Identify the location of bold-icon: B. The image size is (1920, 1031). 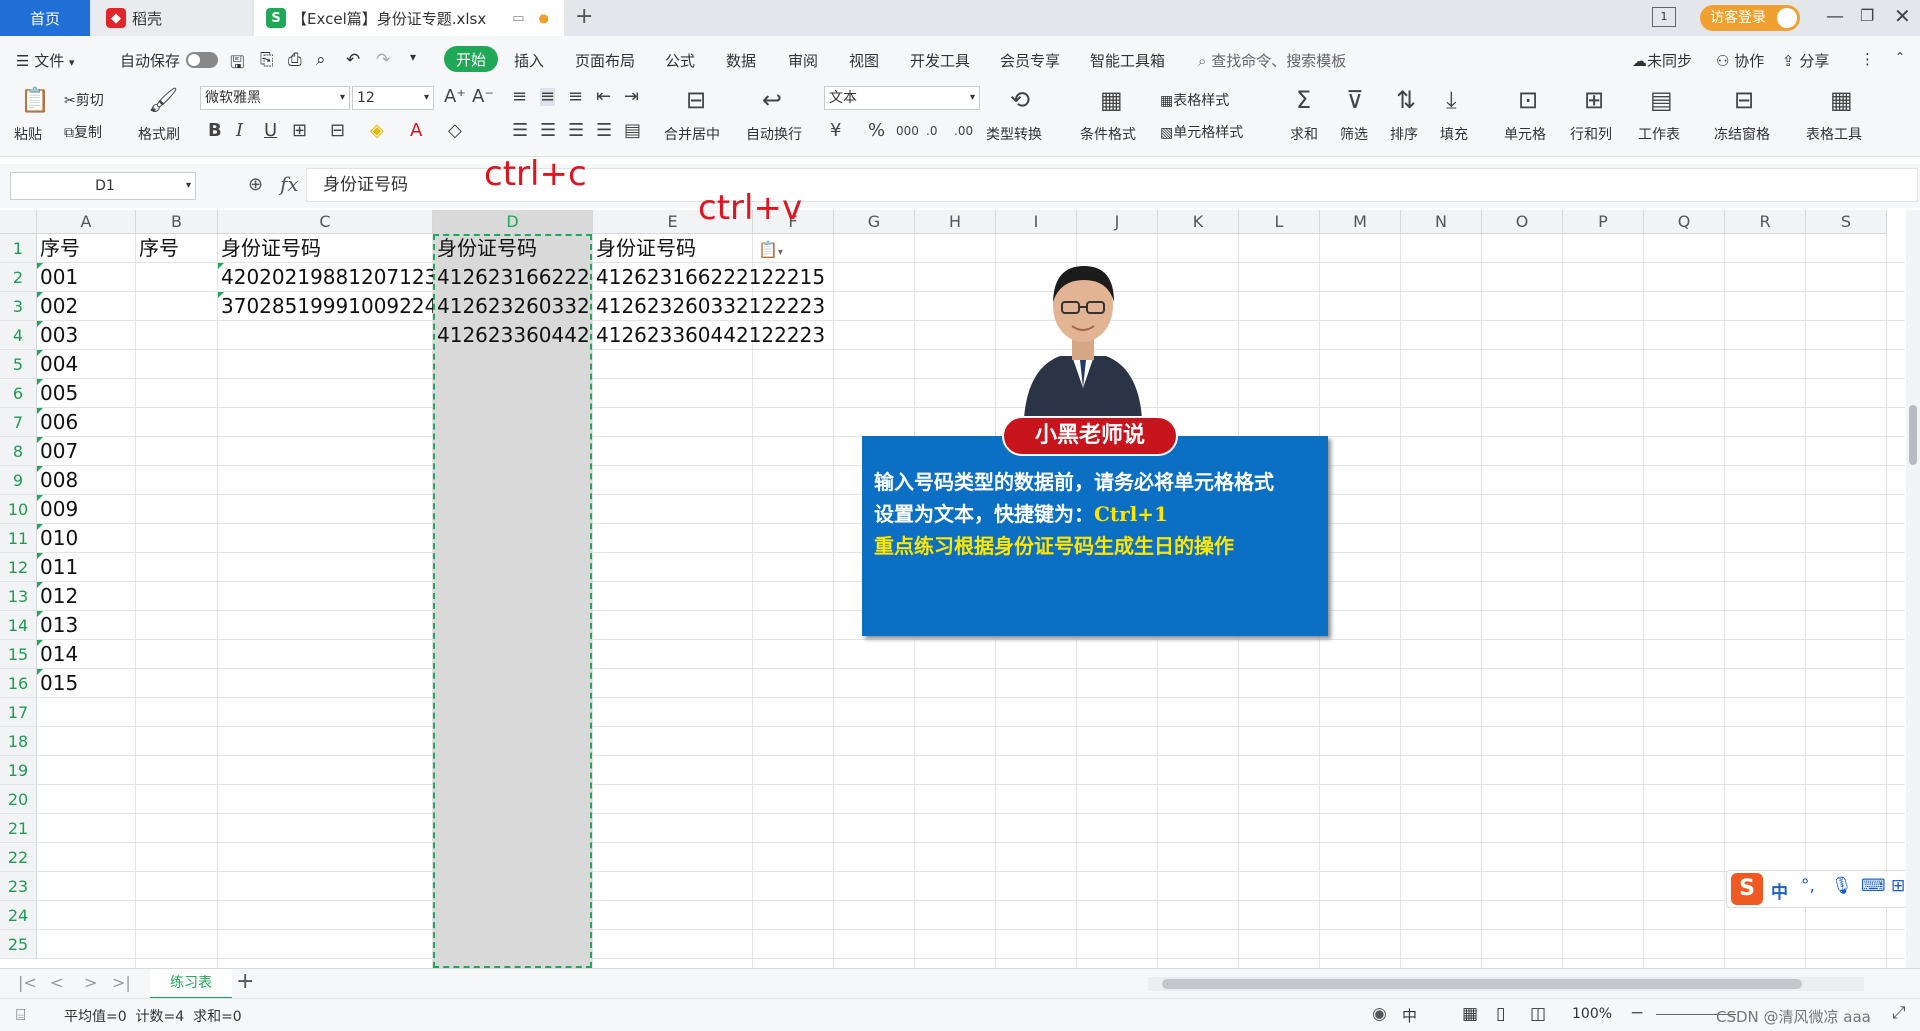
(215, 131).